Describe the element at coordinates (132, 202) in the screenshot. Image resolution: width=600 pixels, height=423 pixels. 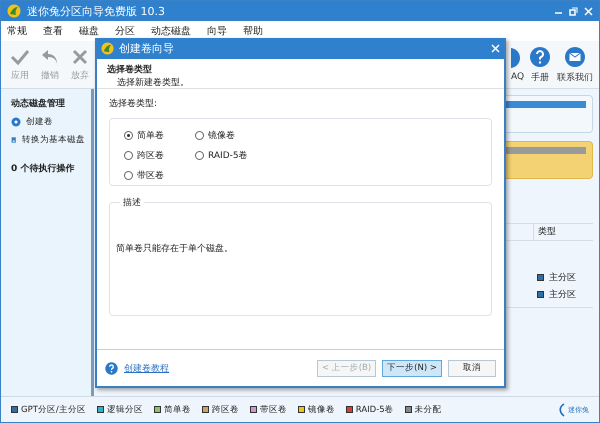
I see `description-legend: 描述` at that location.